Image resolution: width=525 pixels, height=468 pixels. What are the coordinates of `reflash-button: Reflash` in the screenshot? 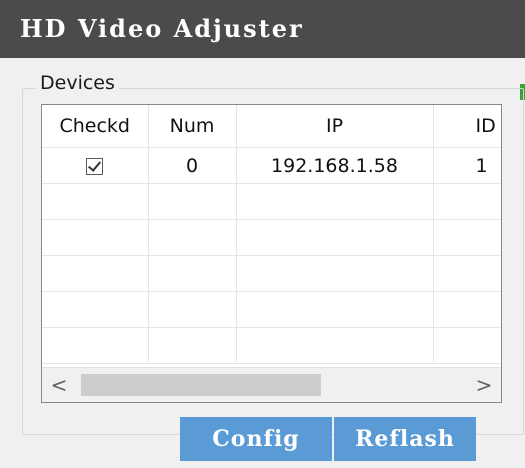 It's located at (405, 439).